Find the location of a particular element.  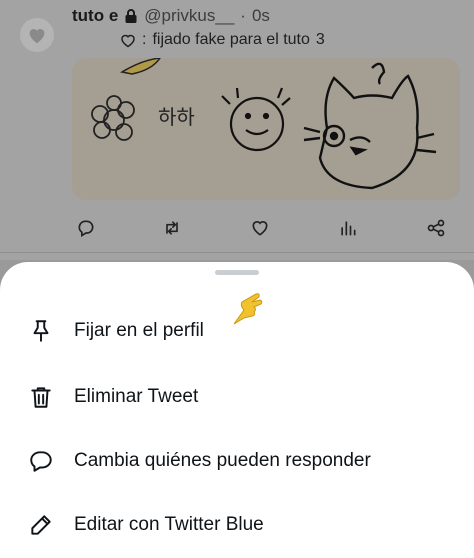

retweet-button is located at coordinates (172, 228).